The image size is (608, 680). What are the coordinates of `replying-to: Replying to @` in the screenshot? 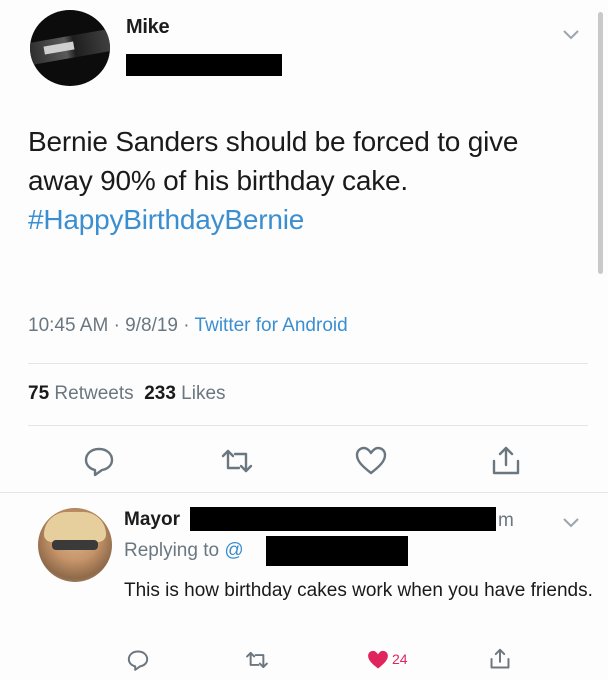 It's located at (184, 551).